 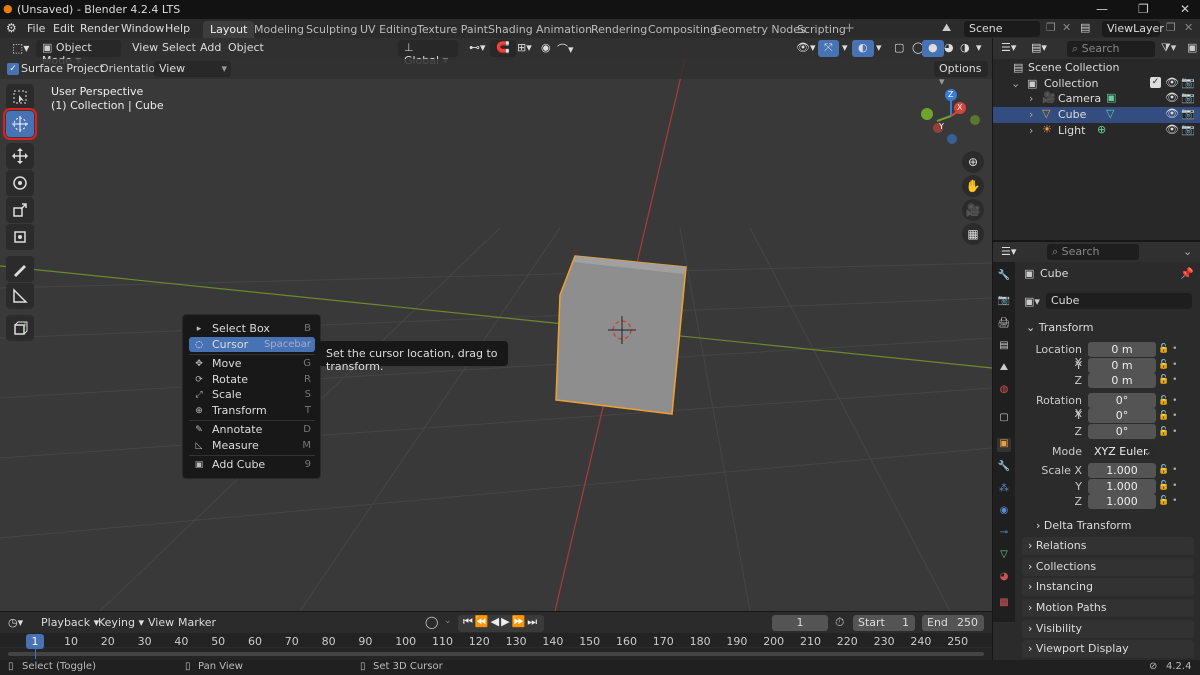 I want to click on orientation-dropdown: ⊥ Global ▾, so click(x=428, y=53).